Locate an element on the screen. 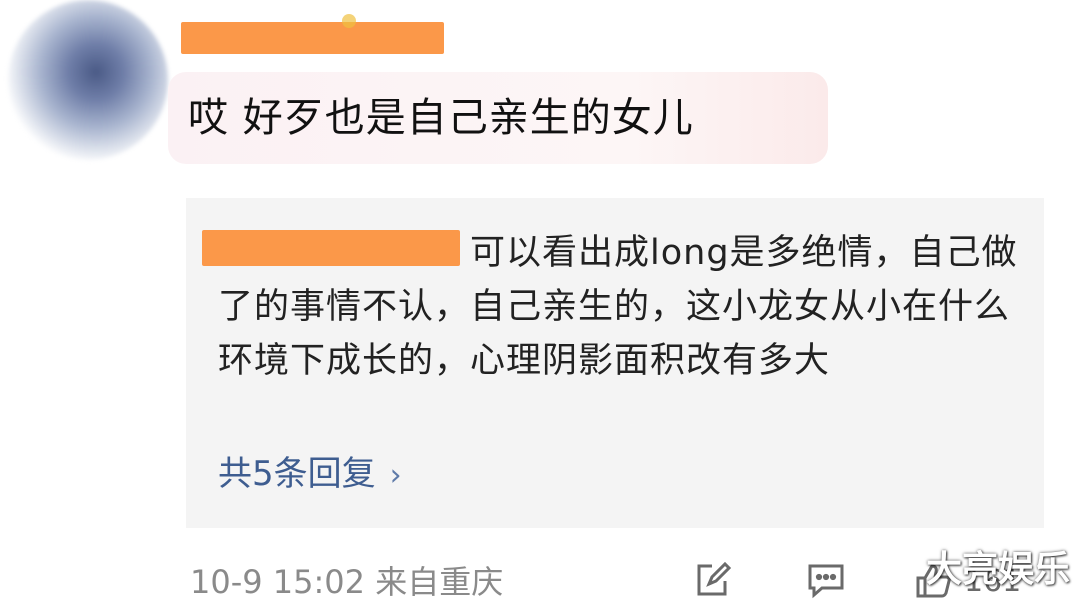  watermark: 大亮娱乐 is located at coordinates (998, 569).